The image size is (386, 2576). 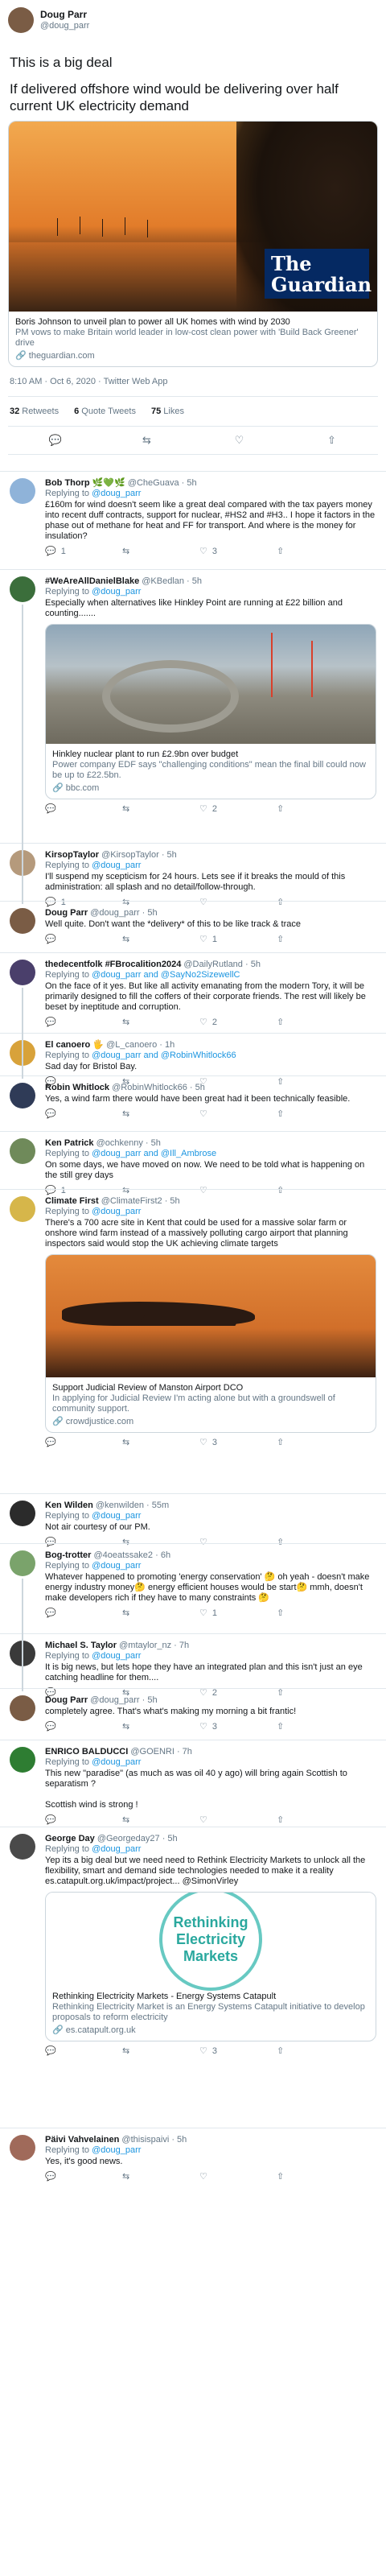 What do you see at coordinates (164, 1055) in the screenshot?
I see `mention-link: @doug_parr and @RobinWhitlock66` at bounding box center [164, 1055].